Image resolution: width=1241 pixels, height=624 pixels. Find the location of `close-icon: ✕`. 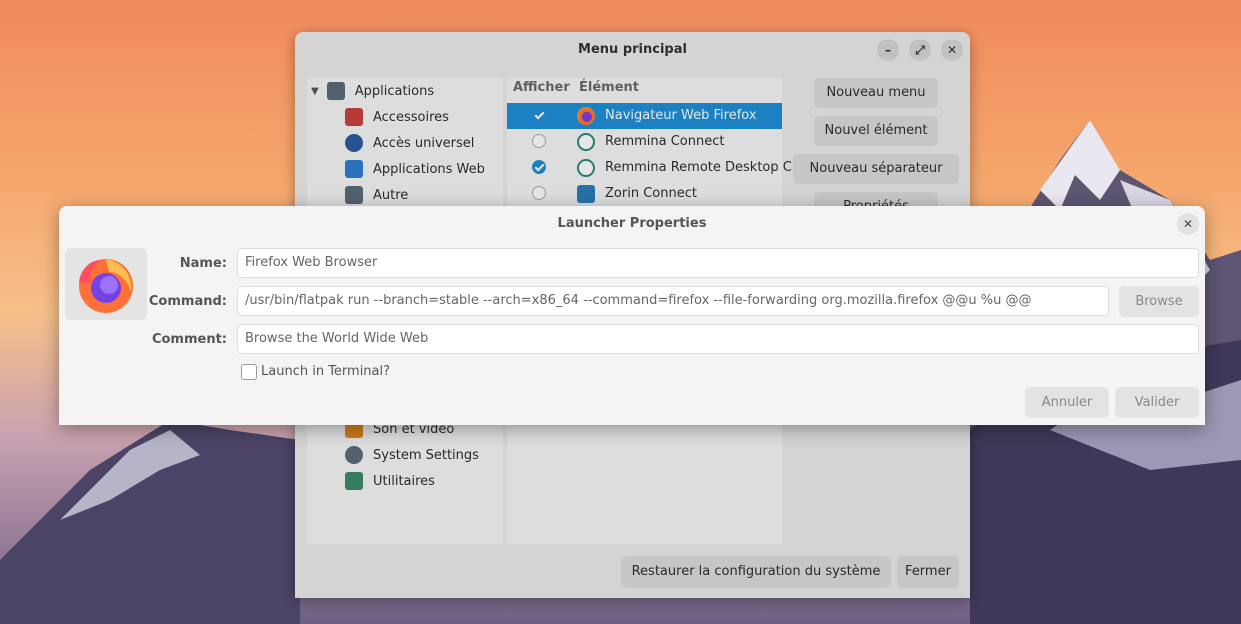

close-icon: ✕ is located at coordinates (1188, 224).